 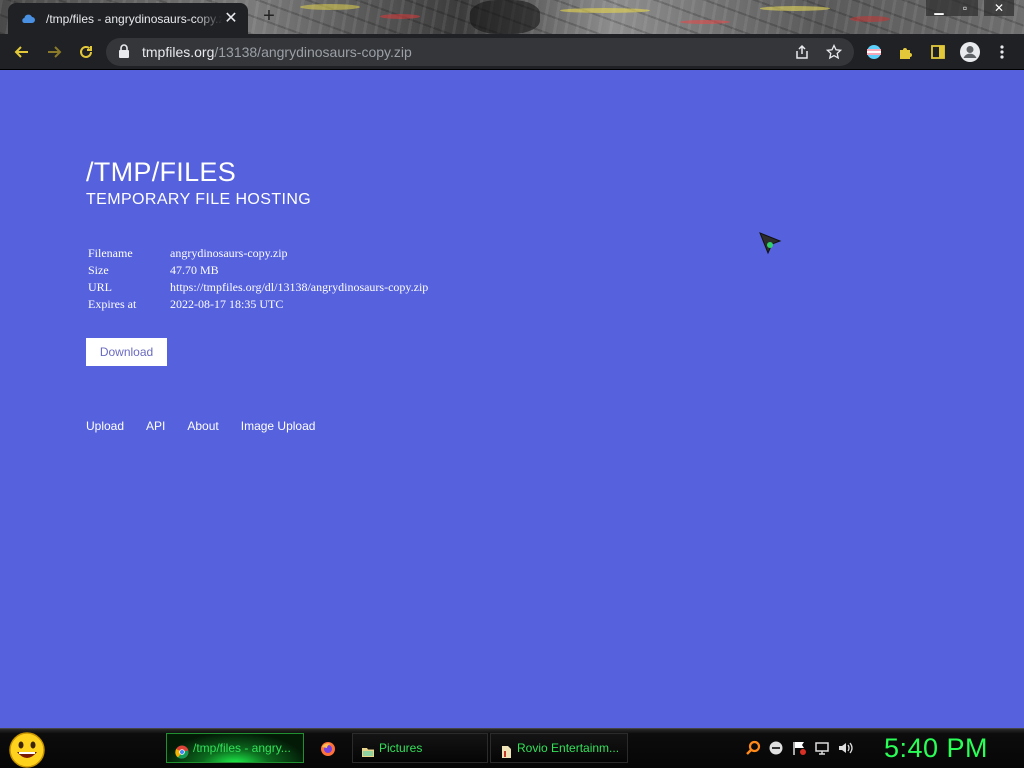 What do you see at coordinates (100, 287) in the screenshot?
I see `file-info-key: URL` at bounding box center [100, 287].